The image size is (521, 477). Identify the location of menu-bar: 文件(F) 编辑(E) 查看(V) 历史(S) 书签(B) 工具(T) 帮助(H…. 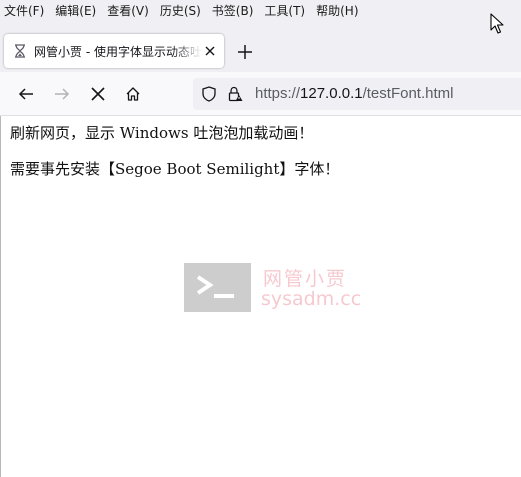
(260, 10).